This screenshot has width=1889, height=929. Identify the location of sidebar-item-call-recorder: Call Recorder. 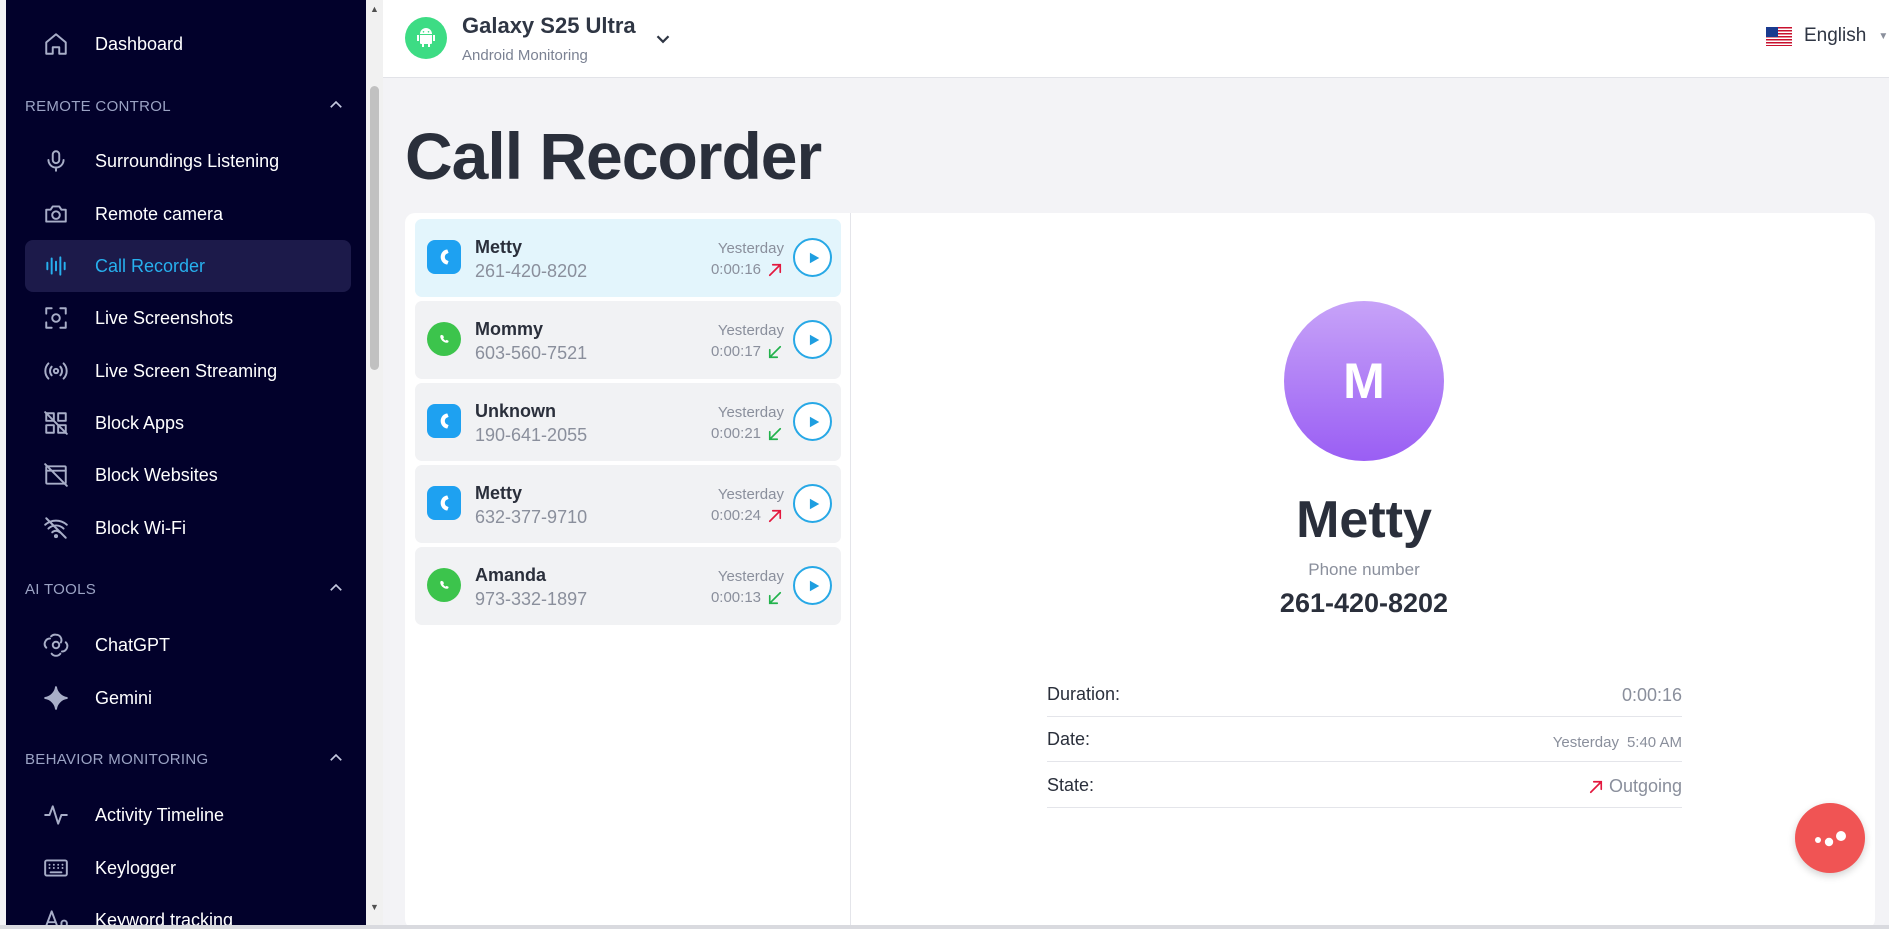
(188, 266).